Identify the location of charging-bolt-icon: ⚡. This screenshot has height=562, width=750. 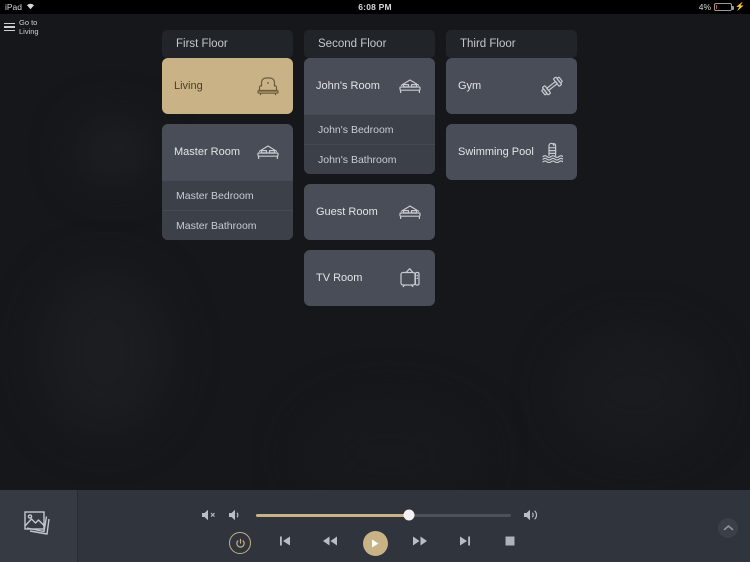
(740, 6).